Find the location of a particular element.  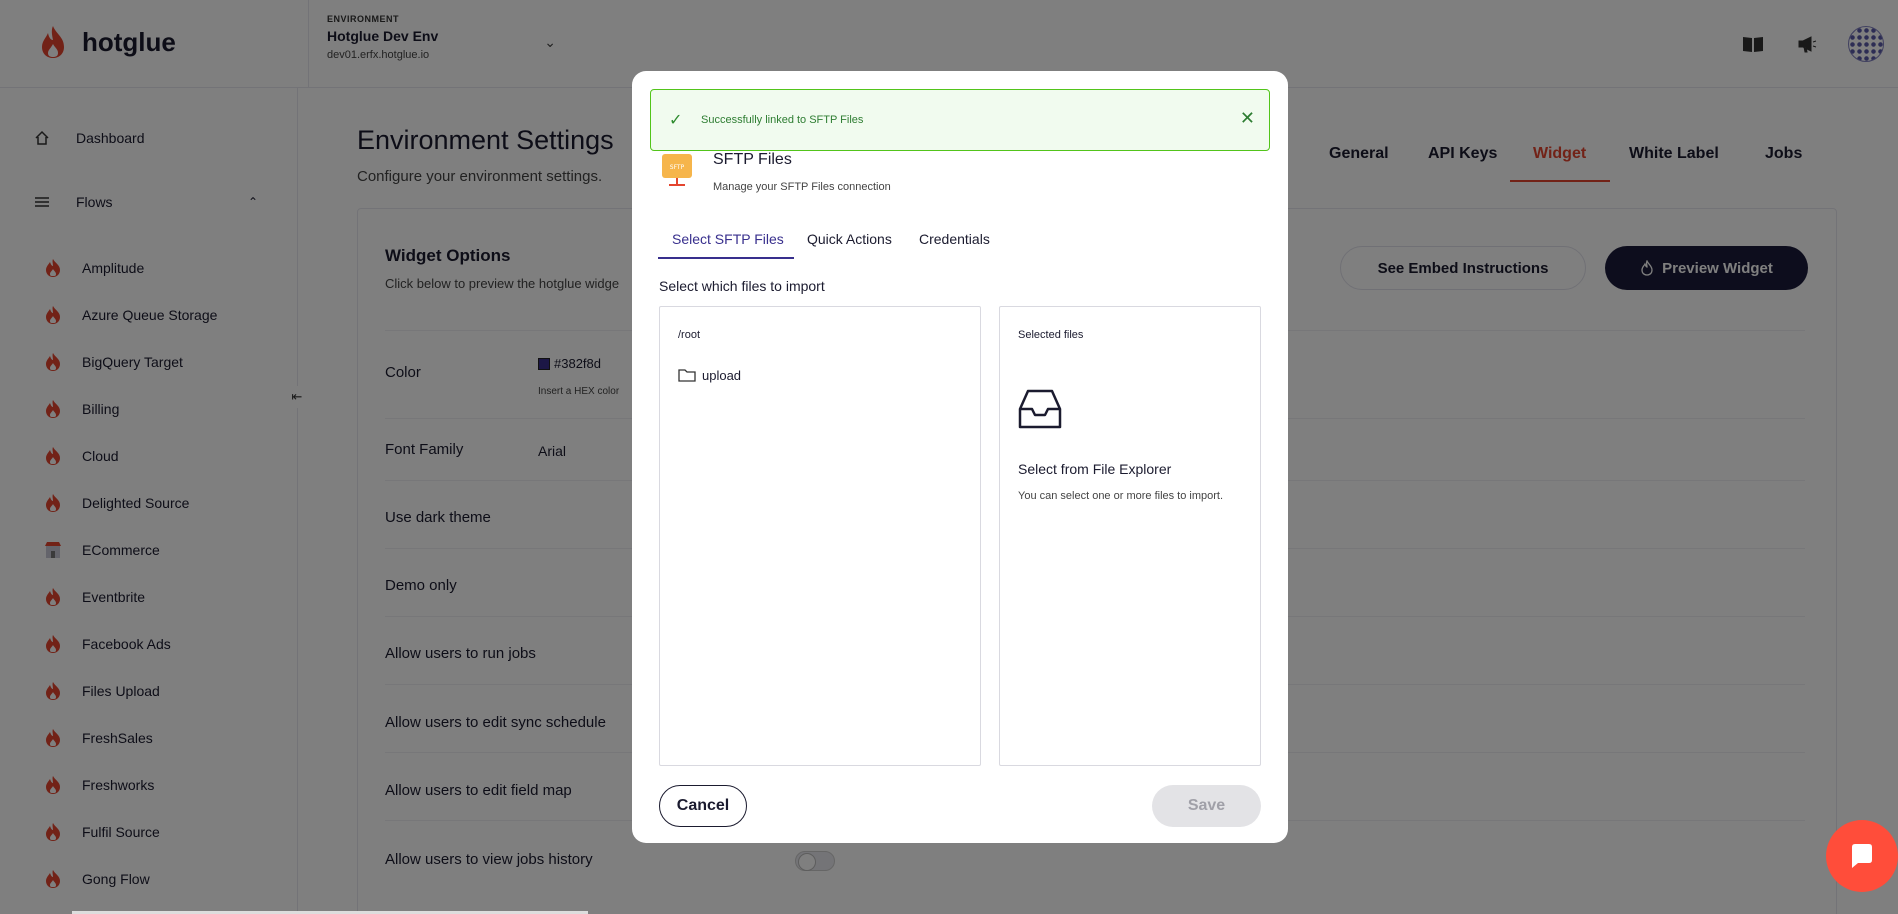

active-tab-indicator is located at coordinates (726, 258).